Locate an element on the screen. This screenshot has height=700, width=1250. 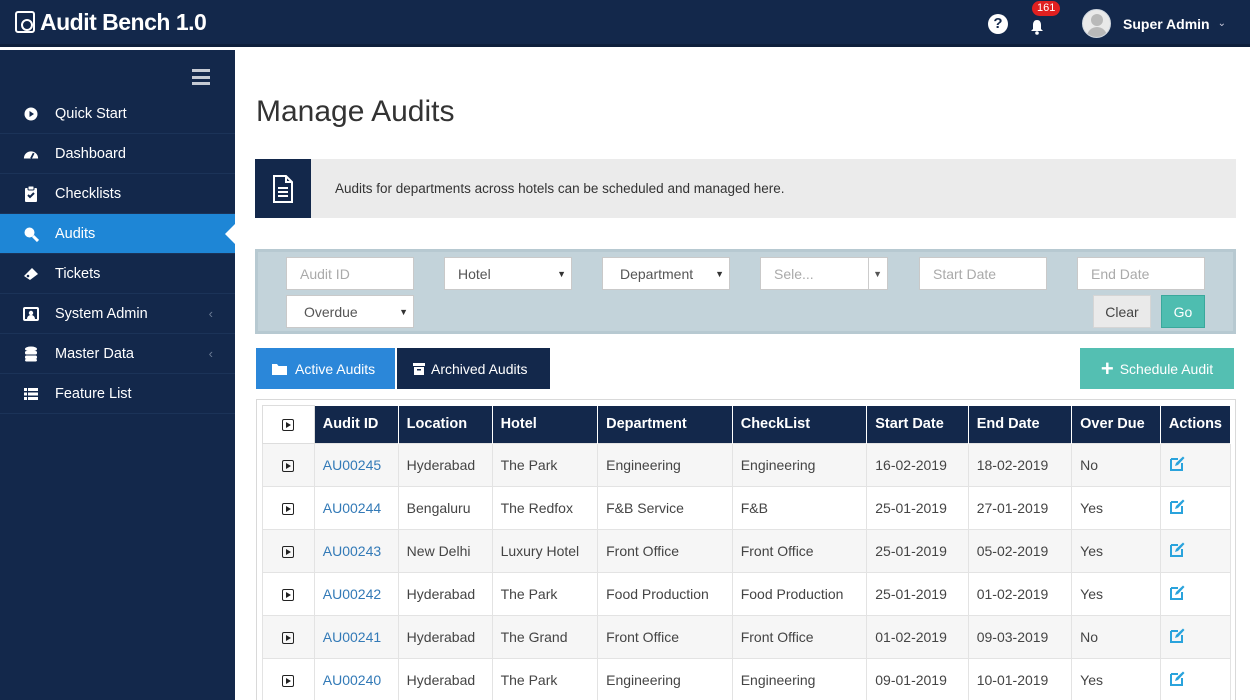
checklist-select: Sele... ▼ is located at coordinates (824, 273).